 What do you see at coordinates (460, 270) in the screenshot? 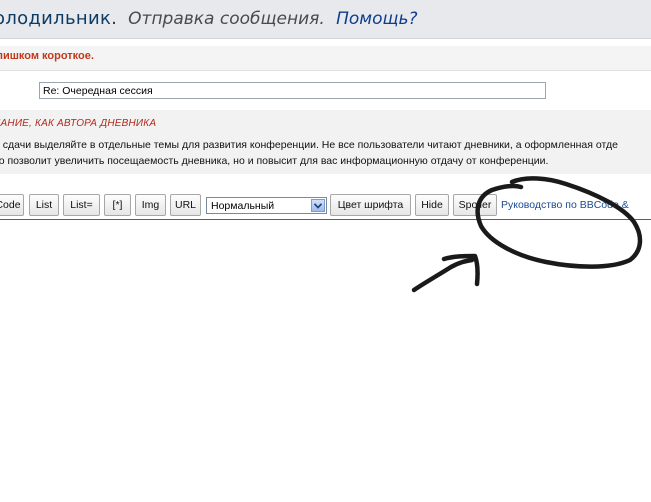
I see `hand-drawn-arrow-head` at bounding box center [460, 270].